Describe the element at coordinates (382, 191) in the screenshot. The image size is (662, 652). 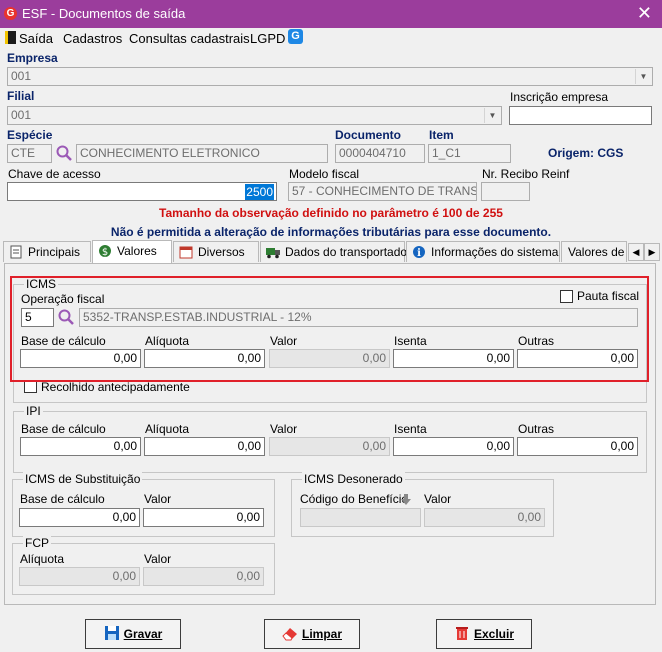
I see `modelo-field: 57 - CONHECIMENTO DE TRANSPOF` at that location.